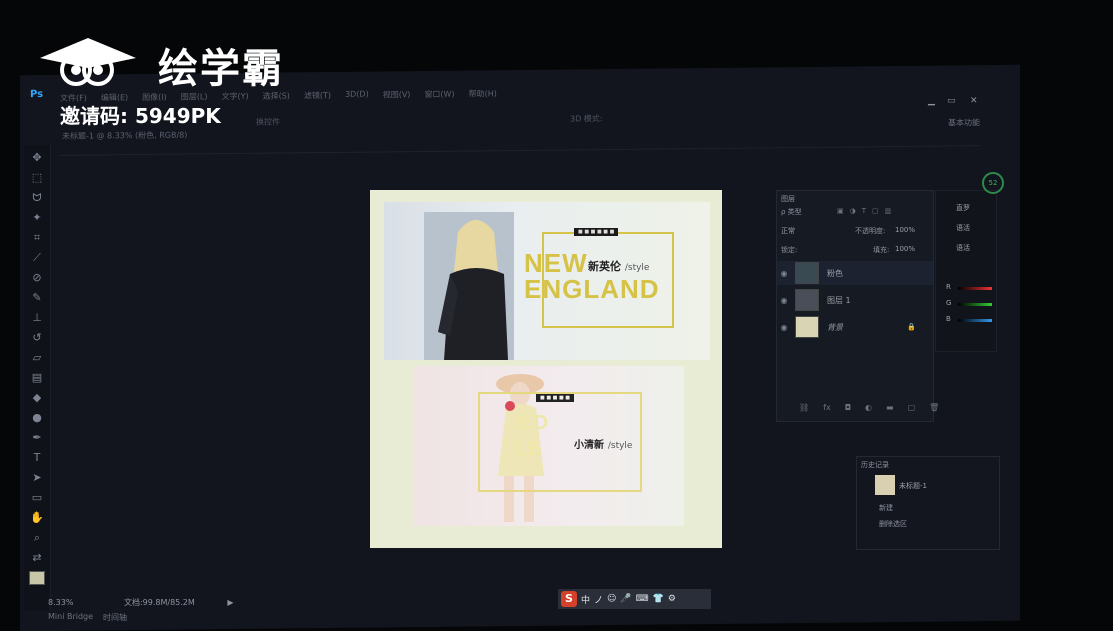 The height and width of the screenshot is (631, 1113). What do you see at coordinates (637, 268) in the screenshot?
I see `top-tag-suffix: /style` at bounding box center [637, 268].